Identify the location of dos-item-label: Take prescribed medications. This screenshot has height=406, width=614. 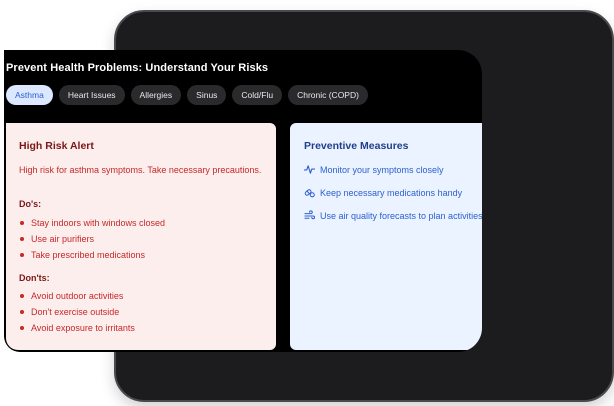
(88, 255).